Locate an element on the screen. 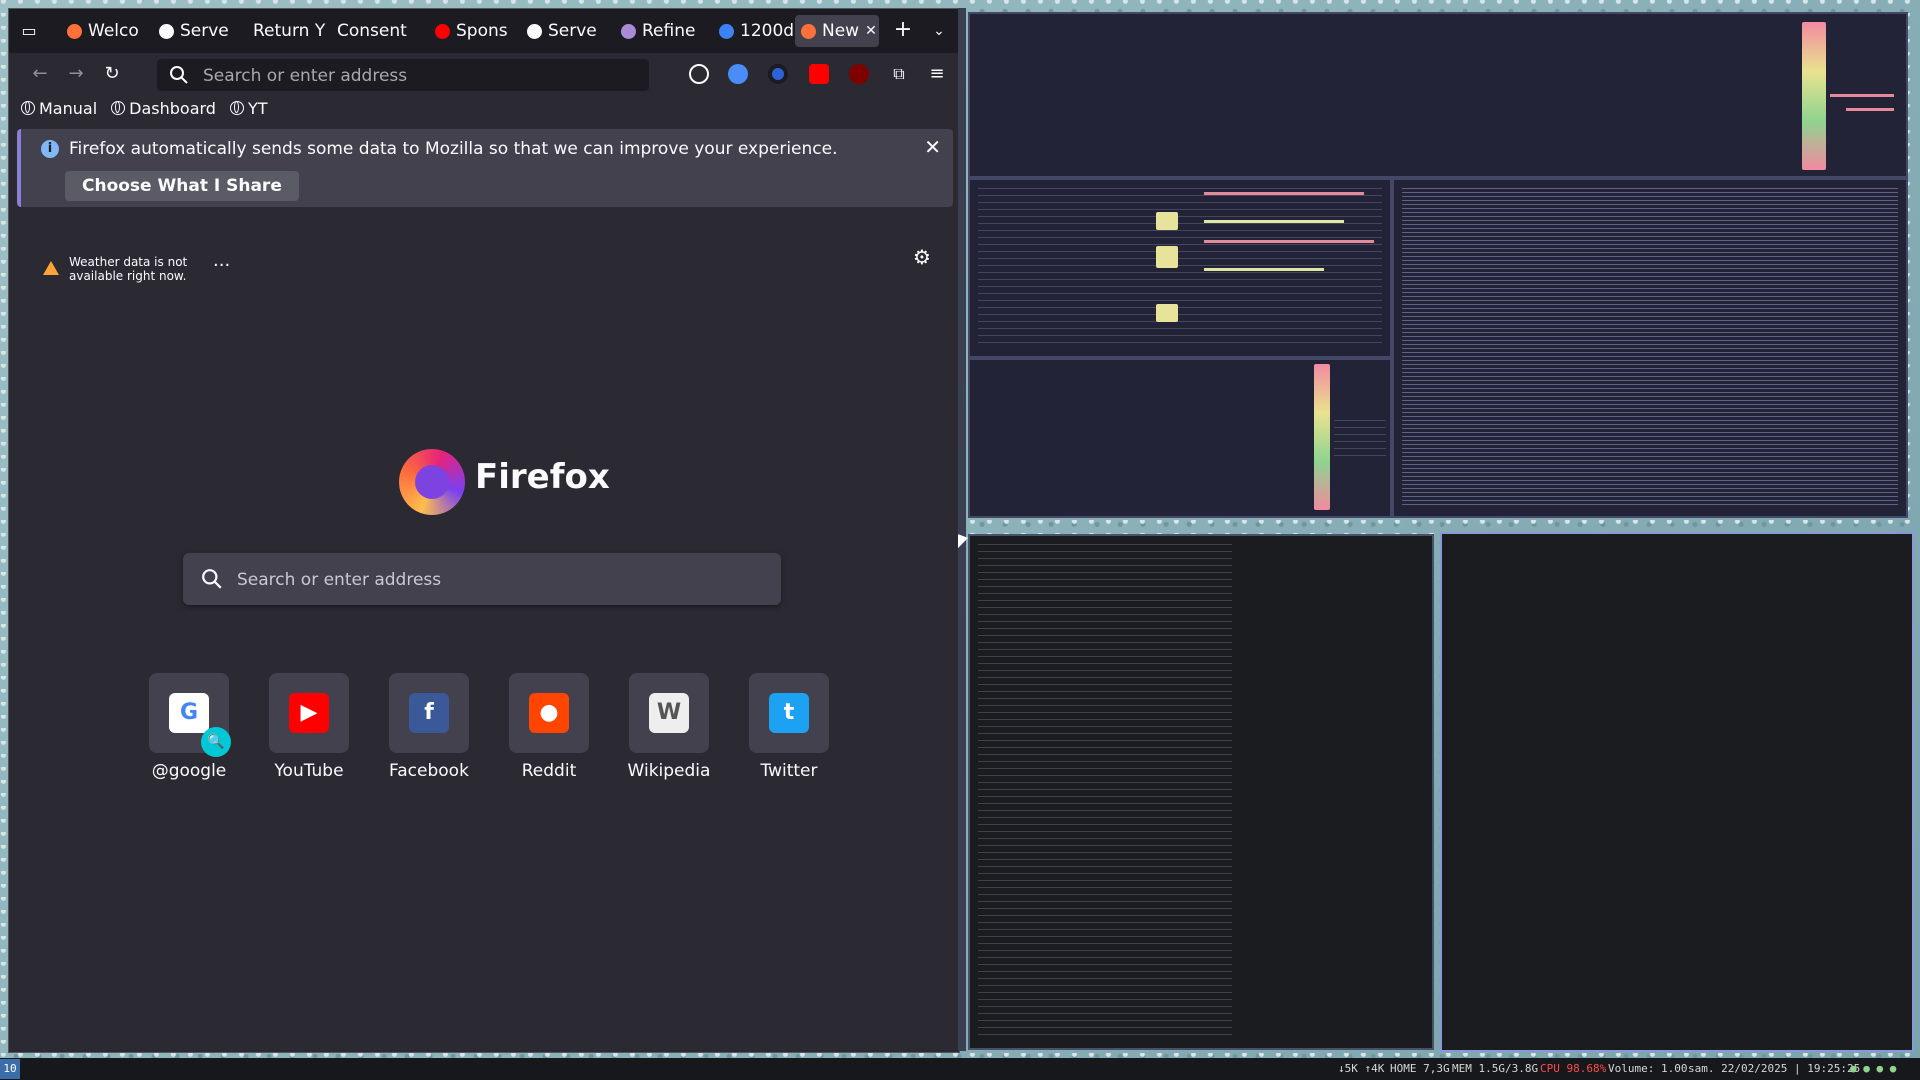 The height and width of the screenshot is (1080, 1920). bookmark-yt: YT is located at coordinates (248, 108).